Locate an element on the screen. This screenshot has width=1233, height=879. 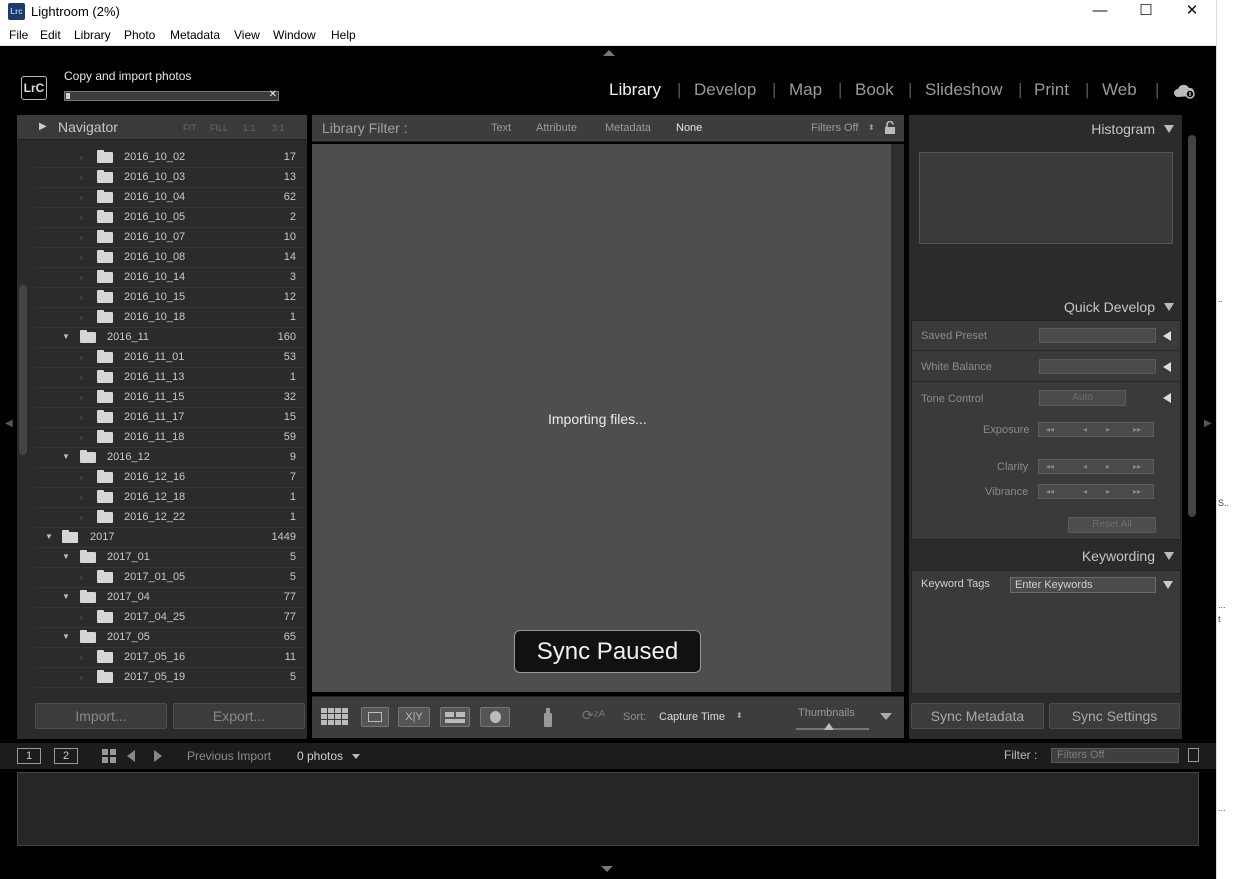
painter-spray-icon is located at coordinates (548, 717).